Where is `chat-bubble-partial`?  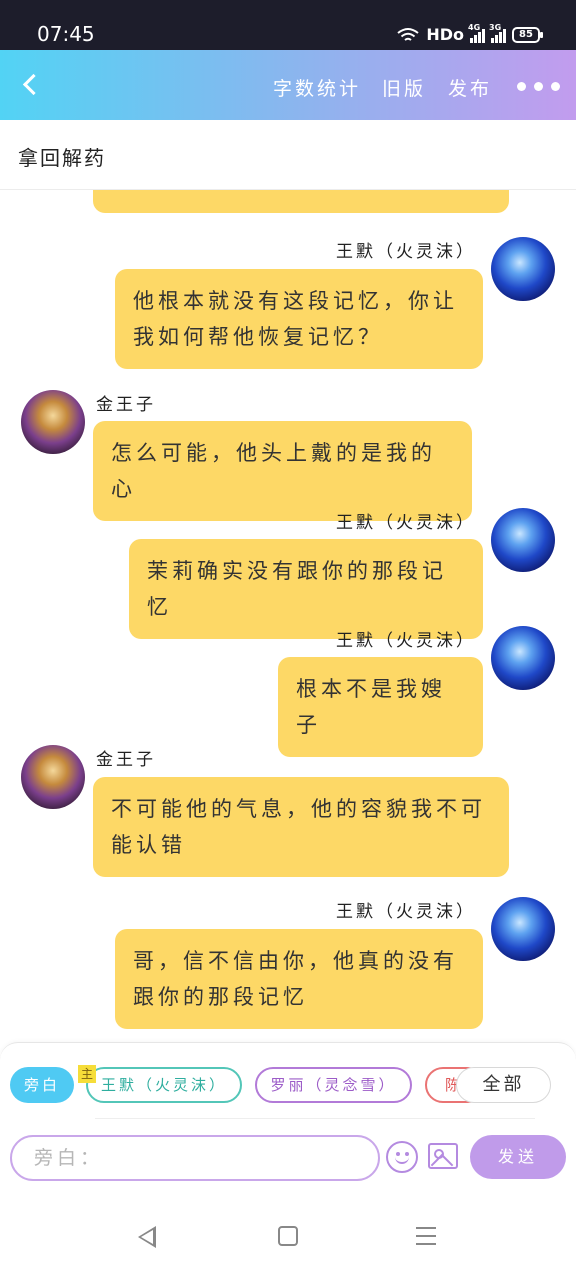
chat-bubble-partial is located at coordinates (301, 201).